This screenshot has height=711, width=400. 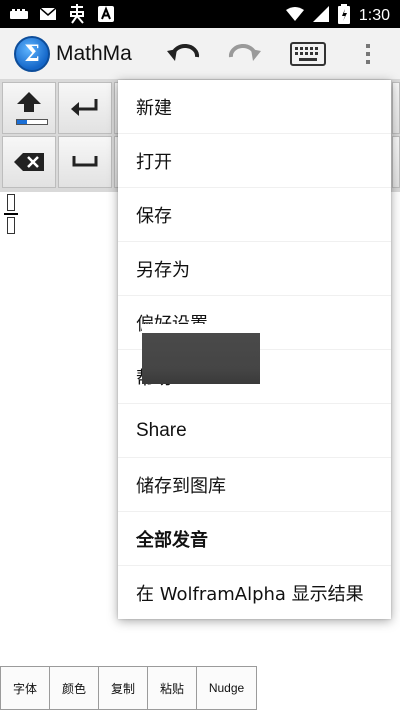 I want to click on menu-item-save: 保存, so click(x=254, y=215).